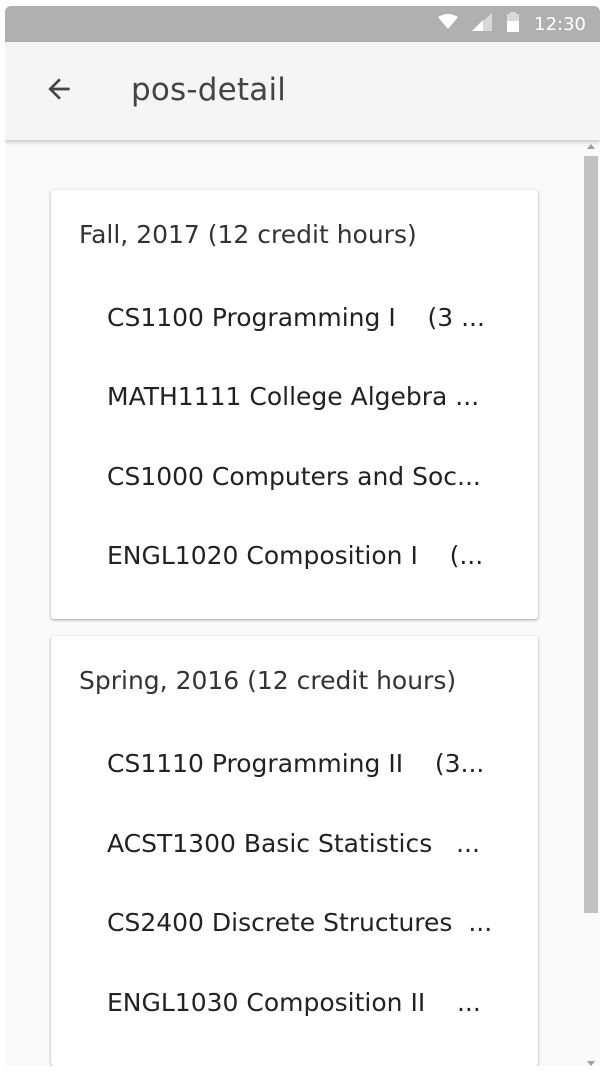 The height and width of the screenshot is (1071, 608). Describe the element at coordinates (560, 24) in the screenshot. I see `status-time: 12:30` at that location.